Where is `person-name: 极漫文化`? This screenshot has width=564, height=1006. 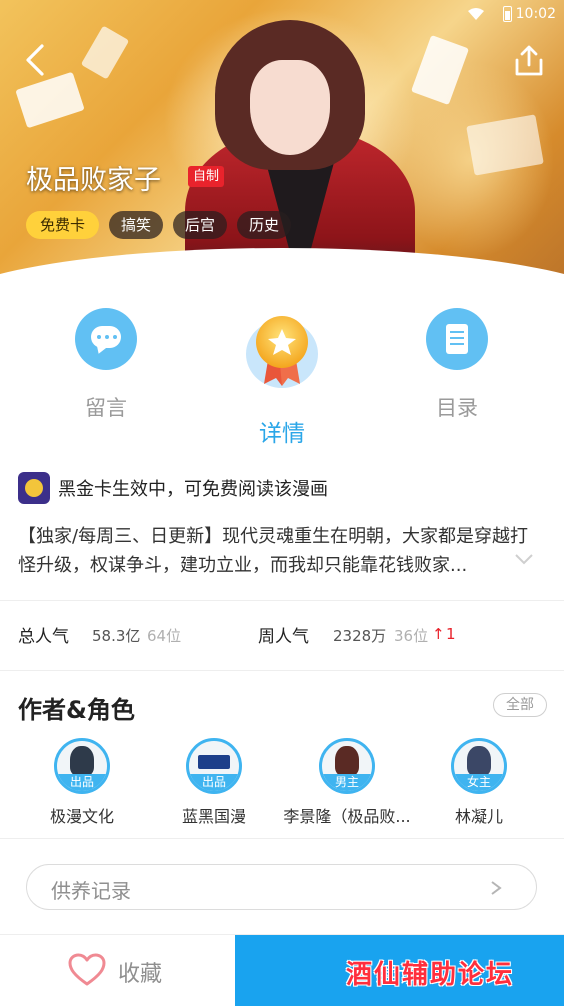
person-name: 极漫文化 is located at coordinates (81, 816).